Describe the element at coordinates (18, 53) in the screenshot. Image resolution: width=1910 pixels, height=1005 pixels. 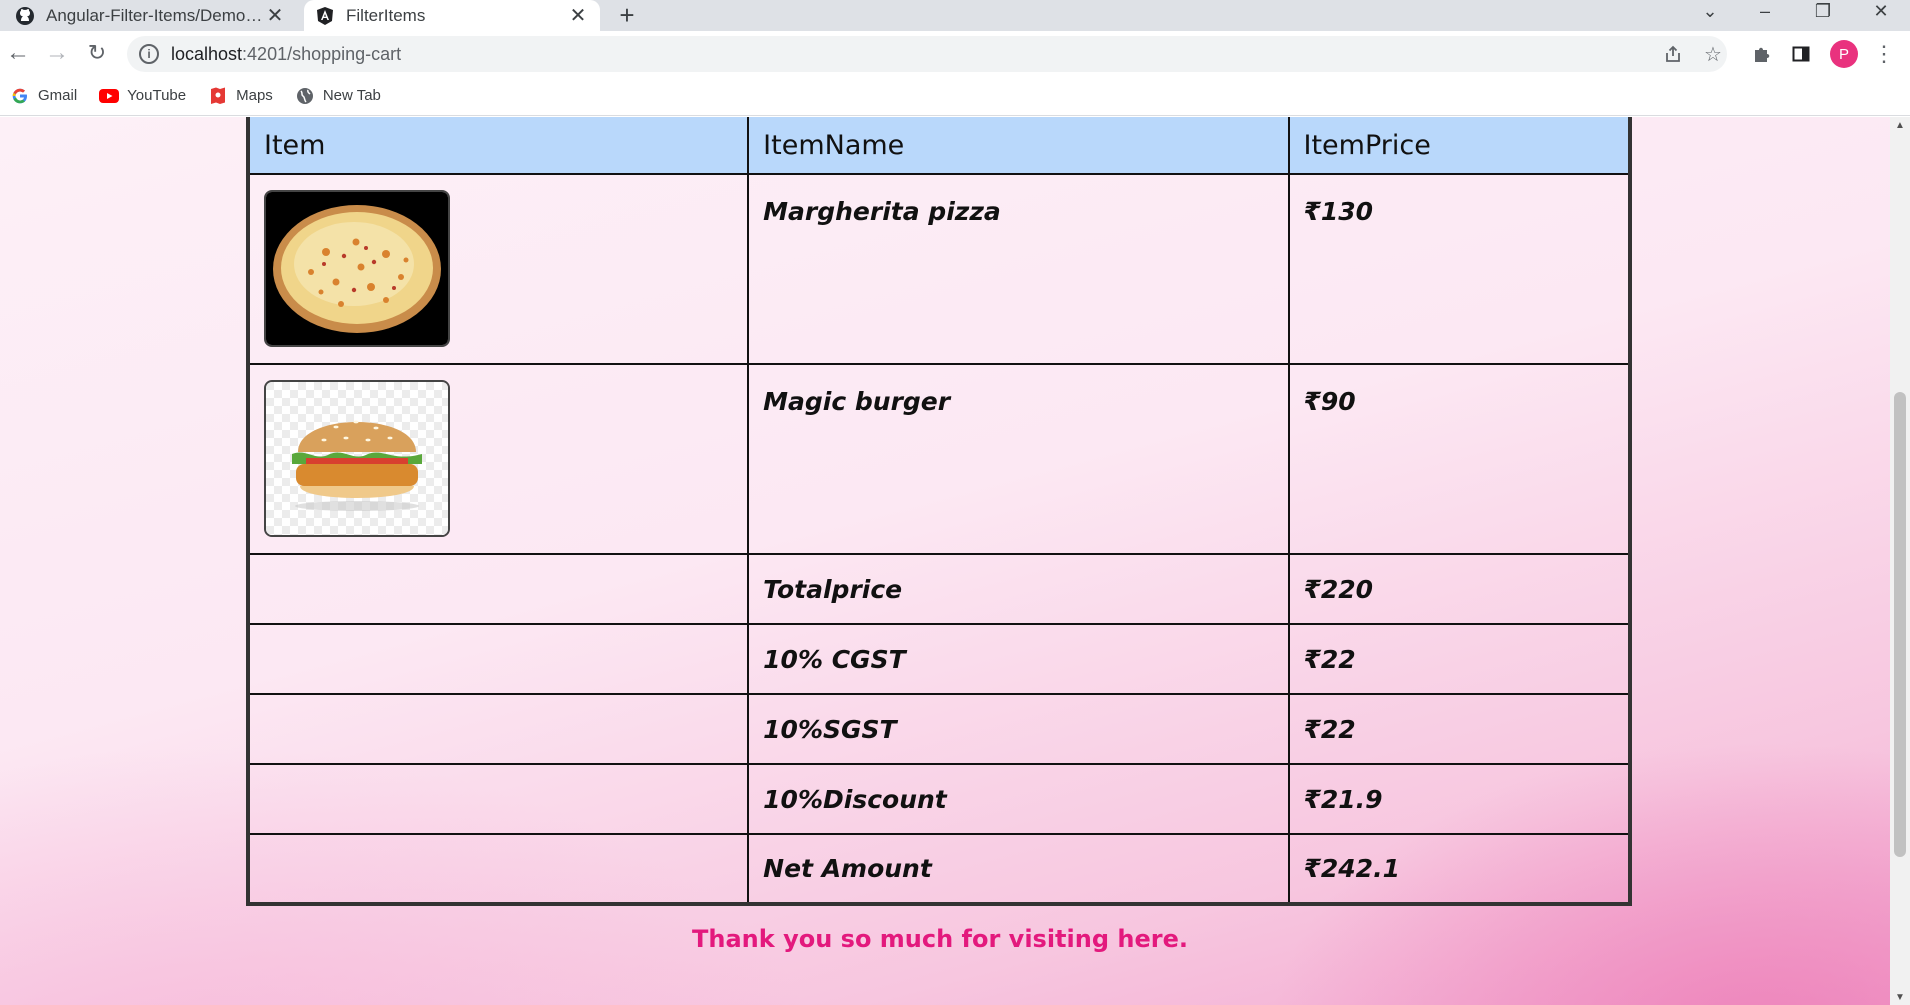
I see `back-arrow-icon: ←` at that location.